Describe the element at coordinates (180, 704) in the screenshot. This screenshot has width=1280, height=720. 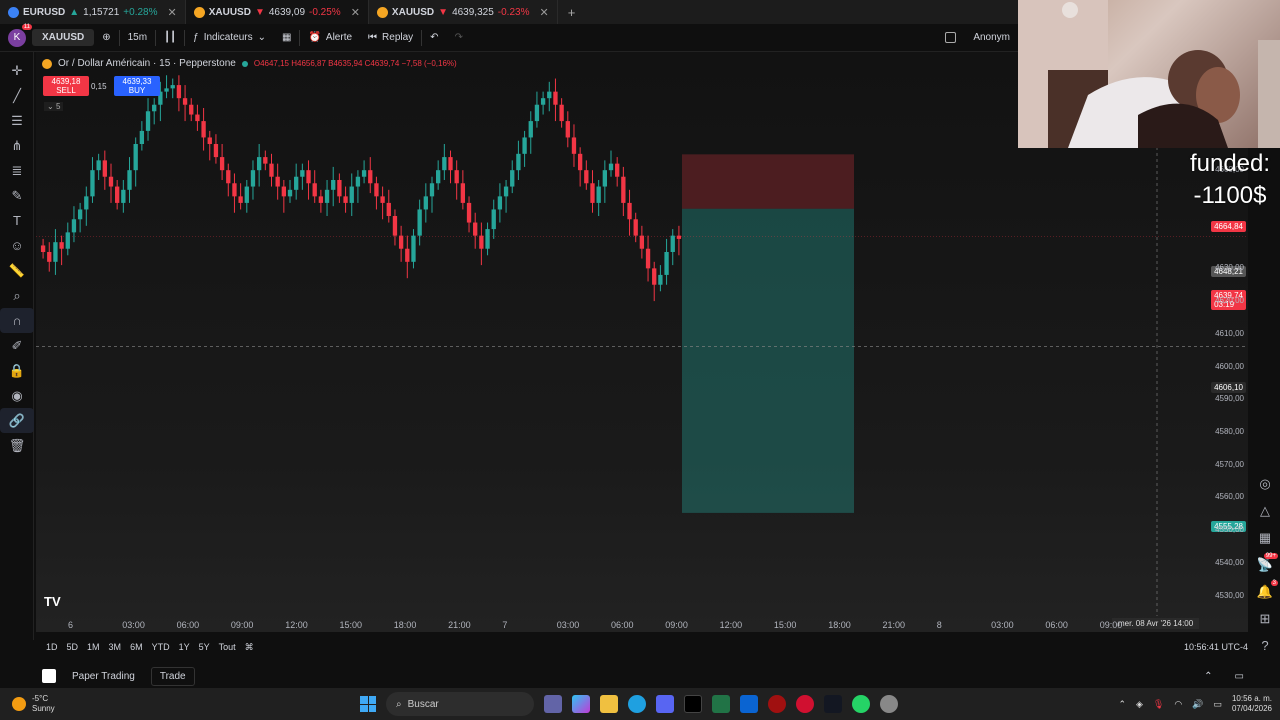
I see `weather-widget: -5°C Sunny` at that location.